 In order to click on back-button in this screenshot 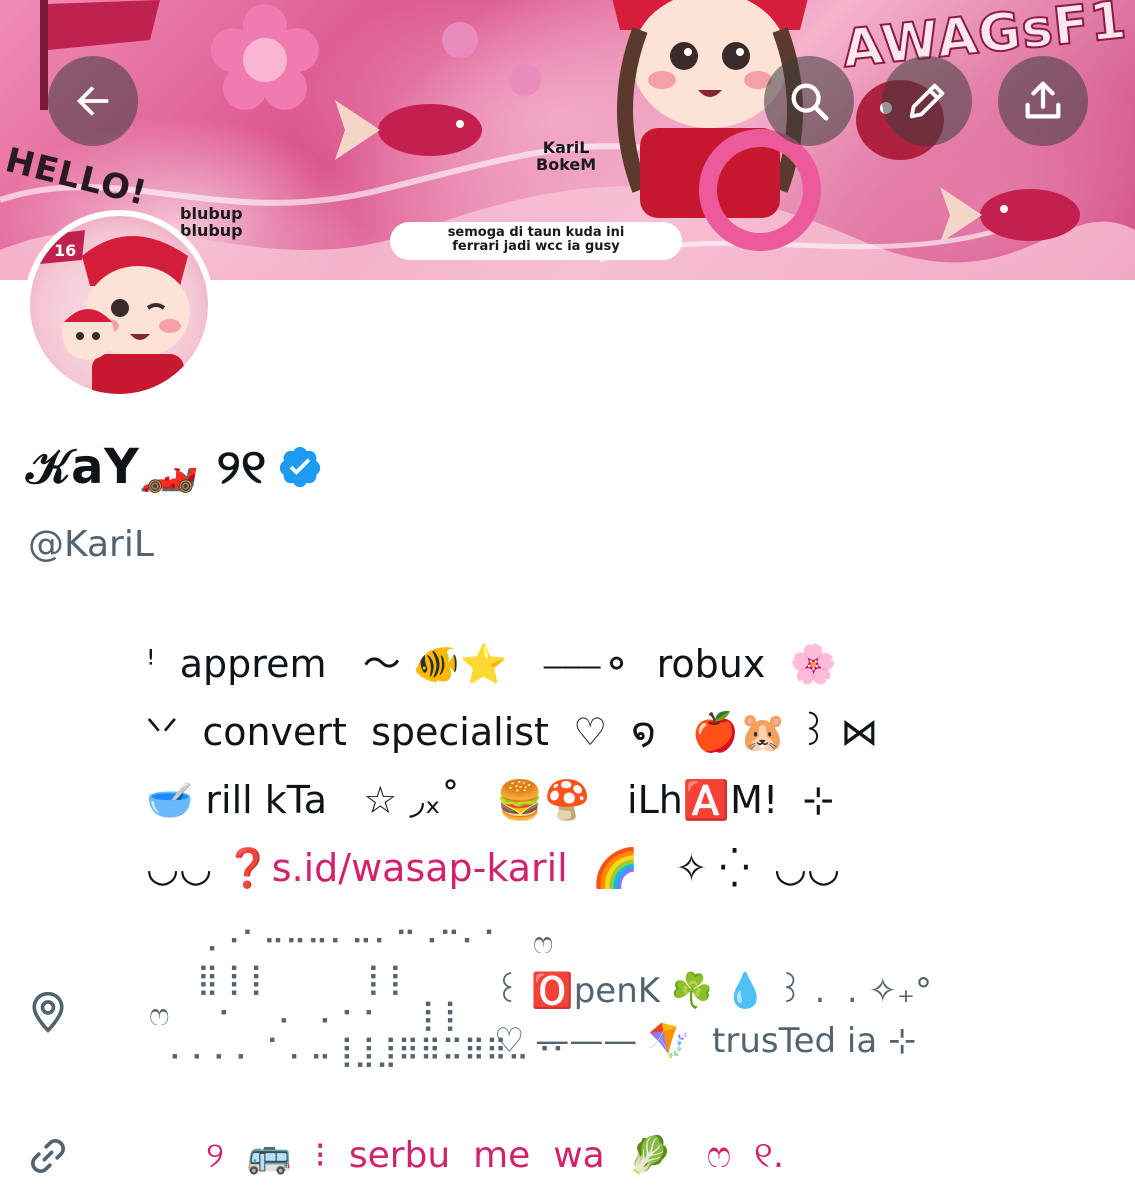, I will do `click(93, 101)`.